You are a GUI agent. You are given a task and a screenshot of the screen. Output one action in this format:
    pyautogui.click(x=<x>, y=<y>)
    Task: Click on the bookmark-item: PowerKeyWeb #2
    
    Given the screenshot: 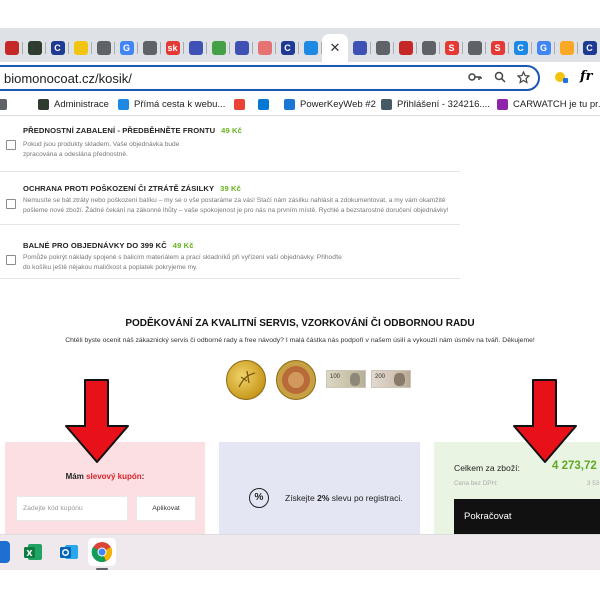 What is the action you would take?
    pyautogui.click(x=330, y=104)
    